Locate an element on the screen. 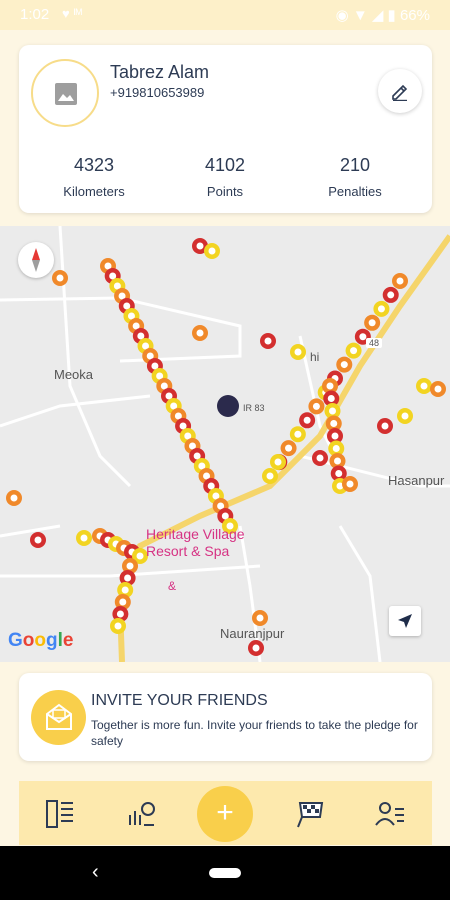 The image size is (450, 900). pencil-icon is located at coordinates (400, 92).